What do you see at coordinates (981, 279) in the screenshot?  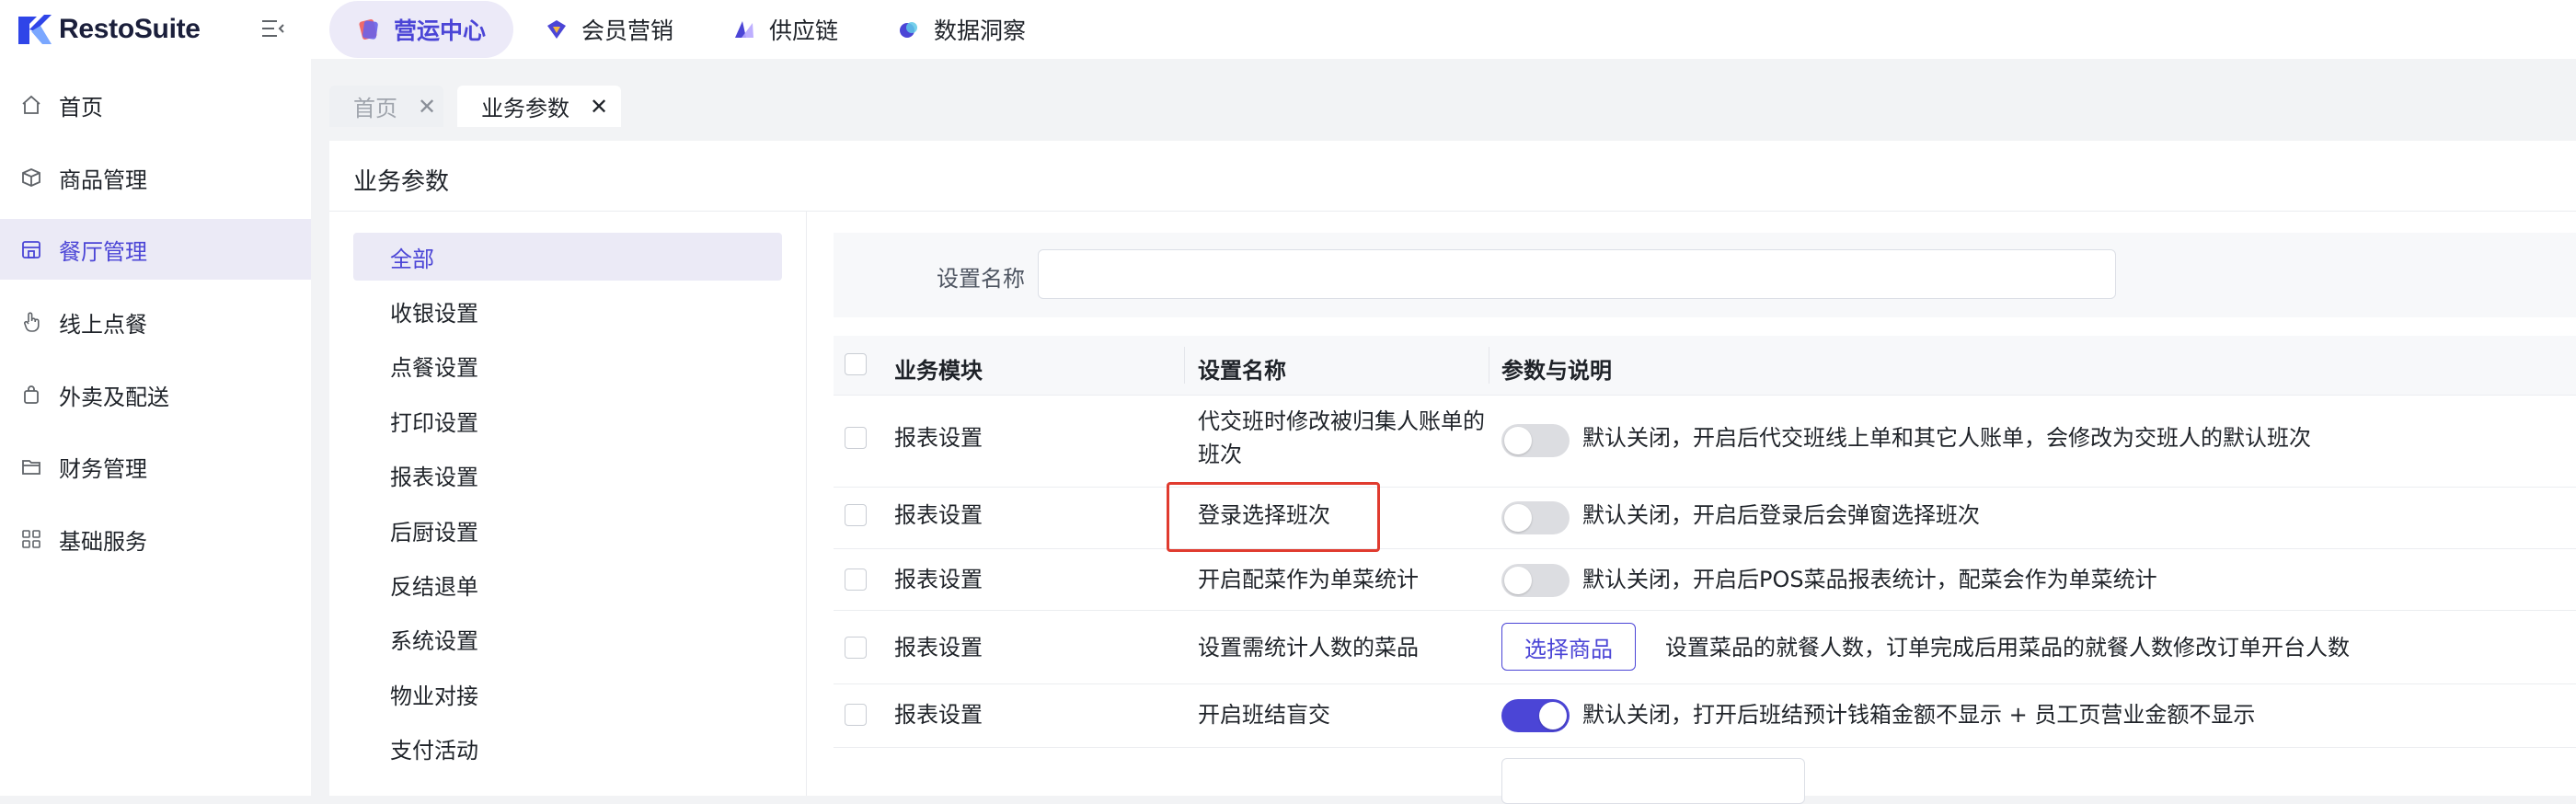 I see `filter-label: 设置名称` at bounding box center [981, 279].